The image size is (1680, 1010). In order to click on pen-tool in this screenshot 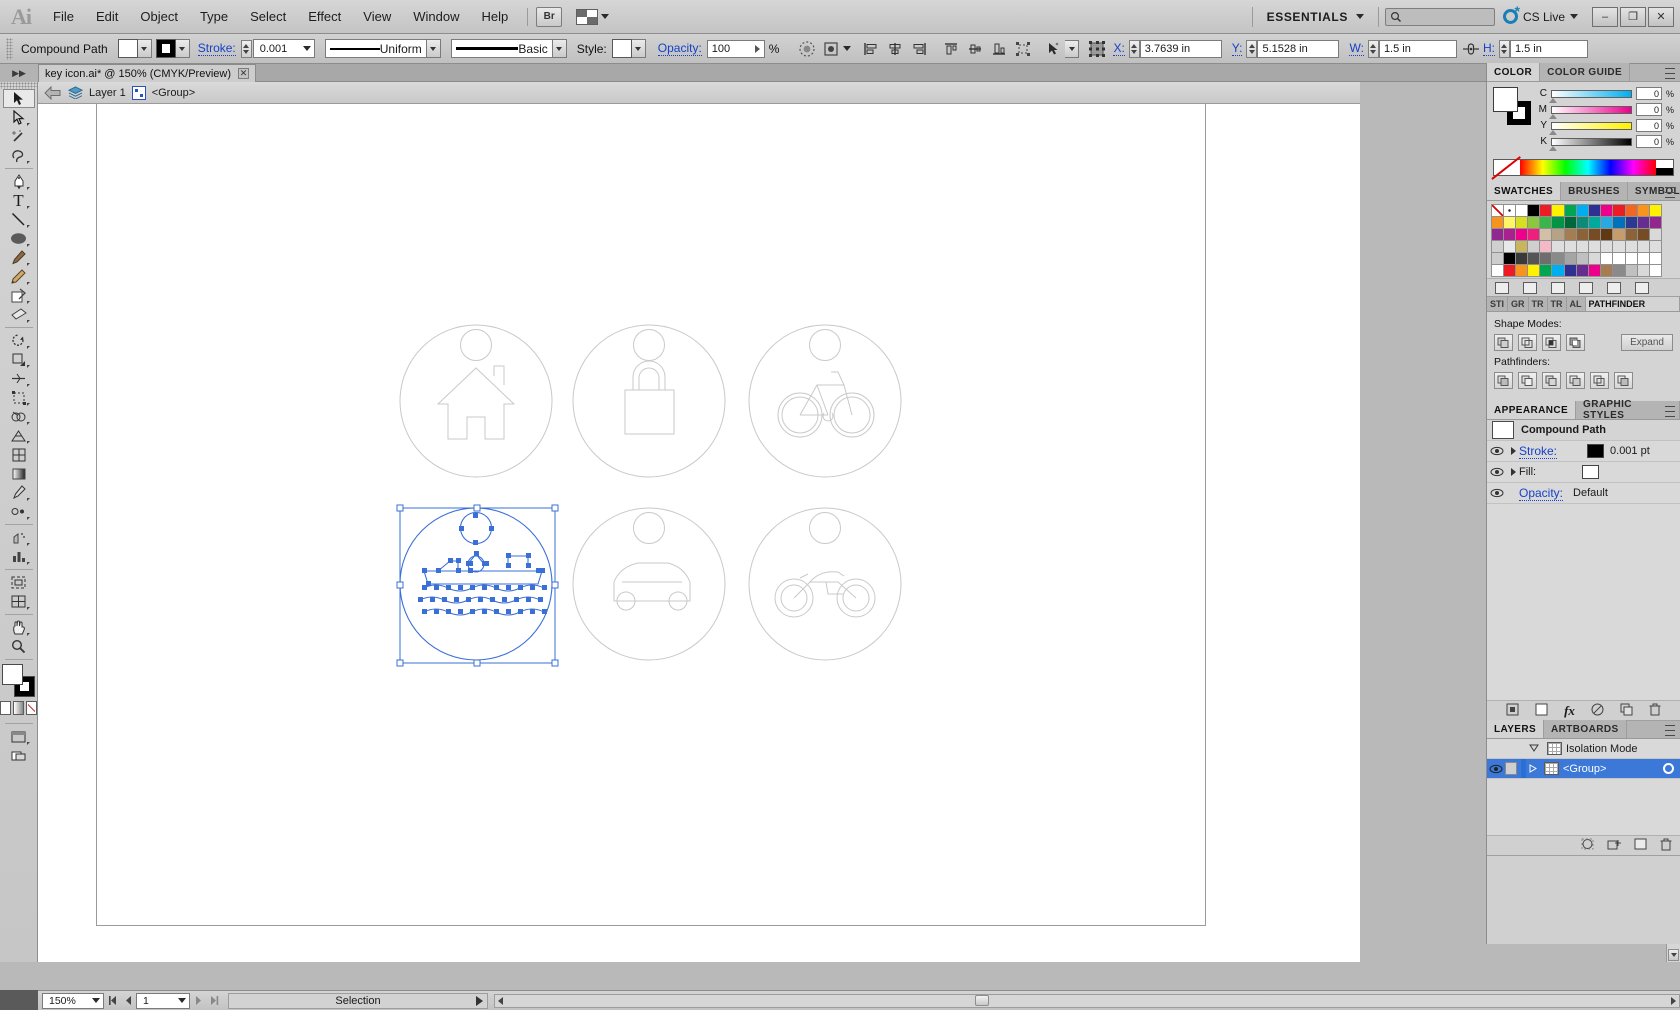, I will do `click(19, 181)`.